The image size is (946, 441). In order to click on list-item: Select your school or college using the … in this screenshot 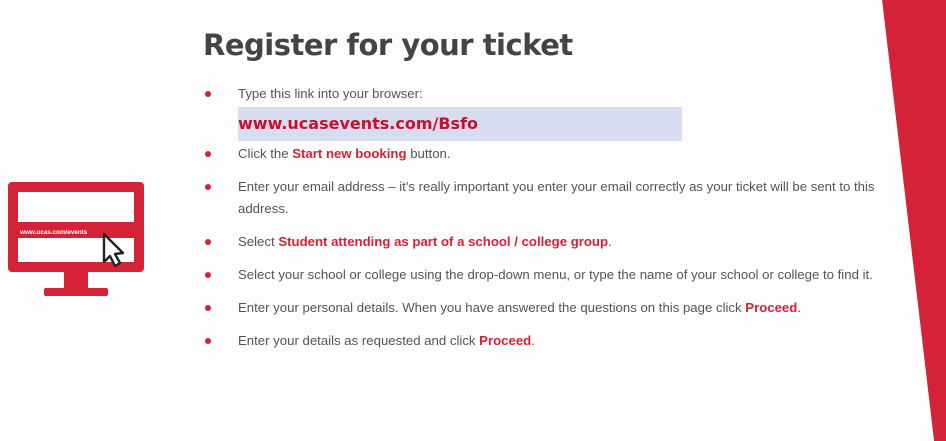, I will do `click(545, 275)`.